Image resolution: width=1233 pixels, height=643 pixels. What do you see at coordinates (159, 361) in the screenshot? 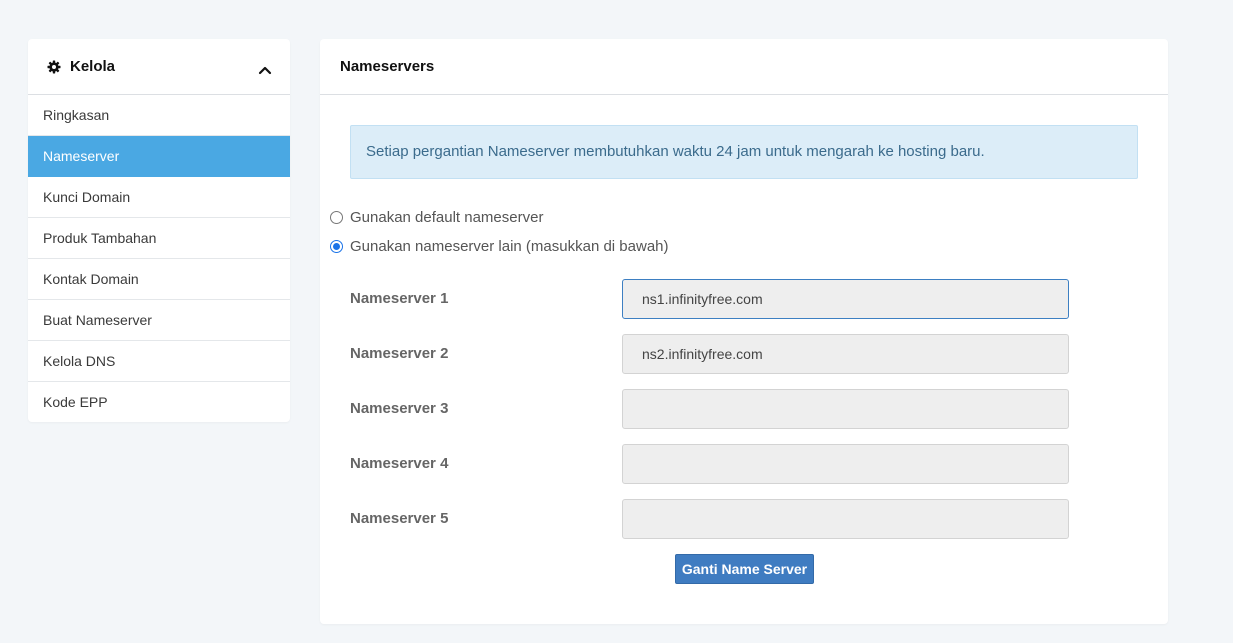
I see `sidebar-item-kelola-dns: Kelola DNS` at bounding box center [159, 361].